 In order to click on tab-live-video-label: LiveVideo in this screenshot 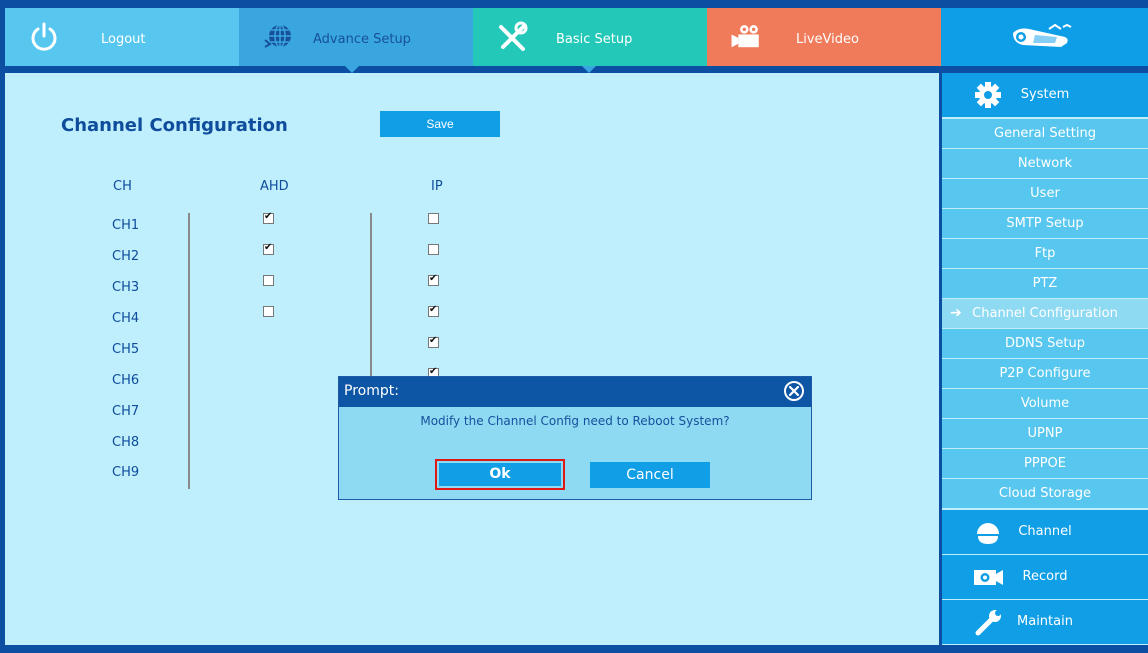, I will do `click(827, 39)`.